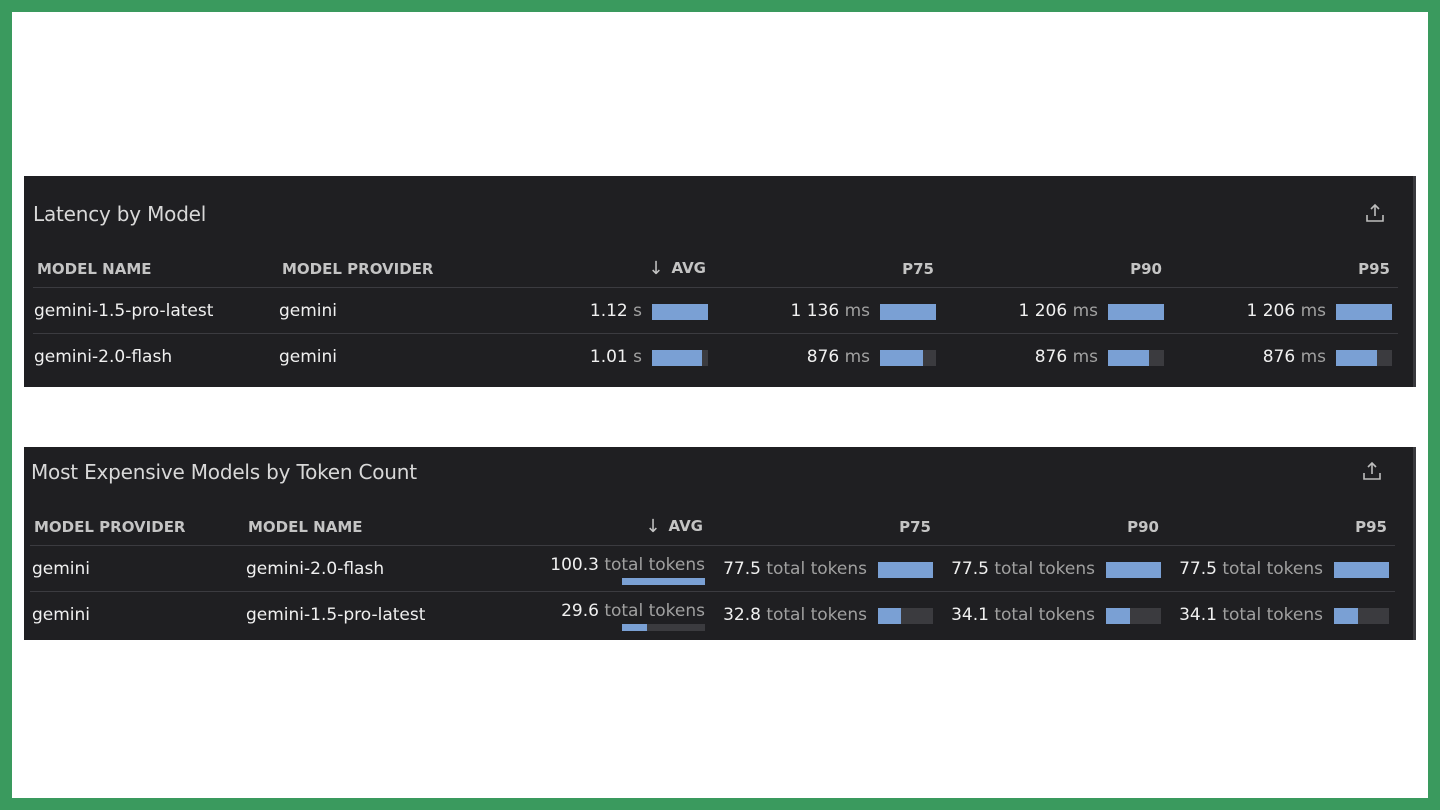 This screenshot has width=1440, height=810. Describe the element at coordinates (615, 357) in the screenshot. I see `avg-cell: 1.01 s` at that location.